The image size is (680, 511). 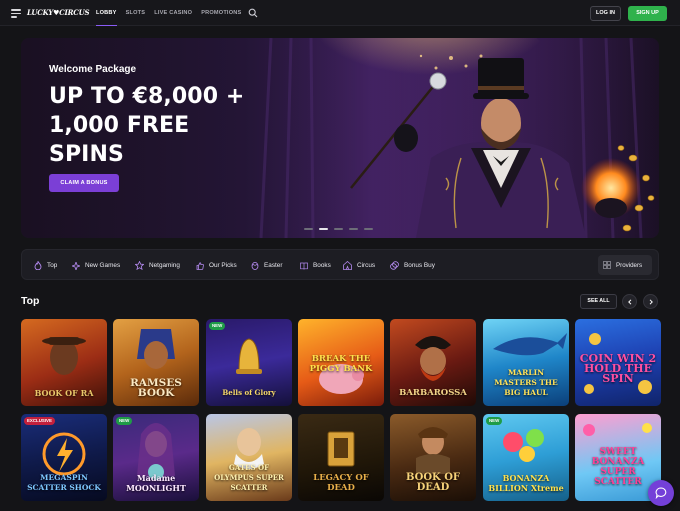 I want to click on game-tile: MARLIN MASTERS THE BIG HAUL, so click(x=526, y=362).